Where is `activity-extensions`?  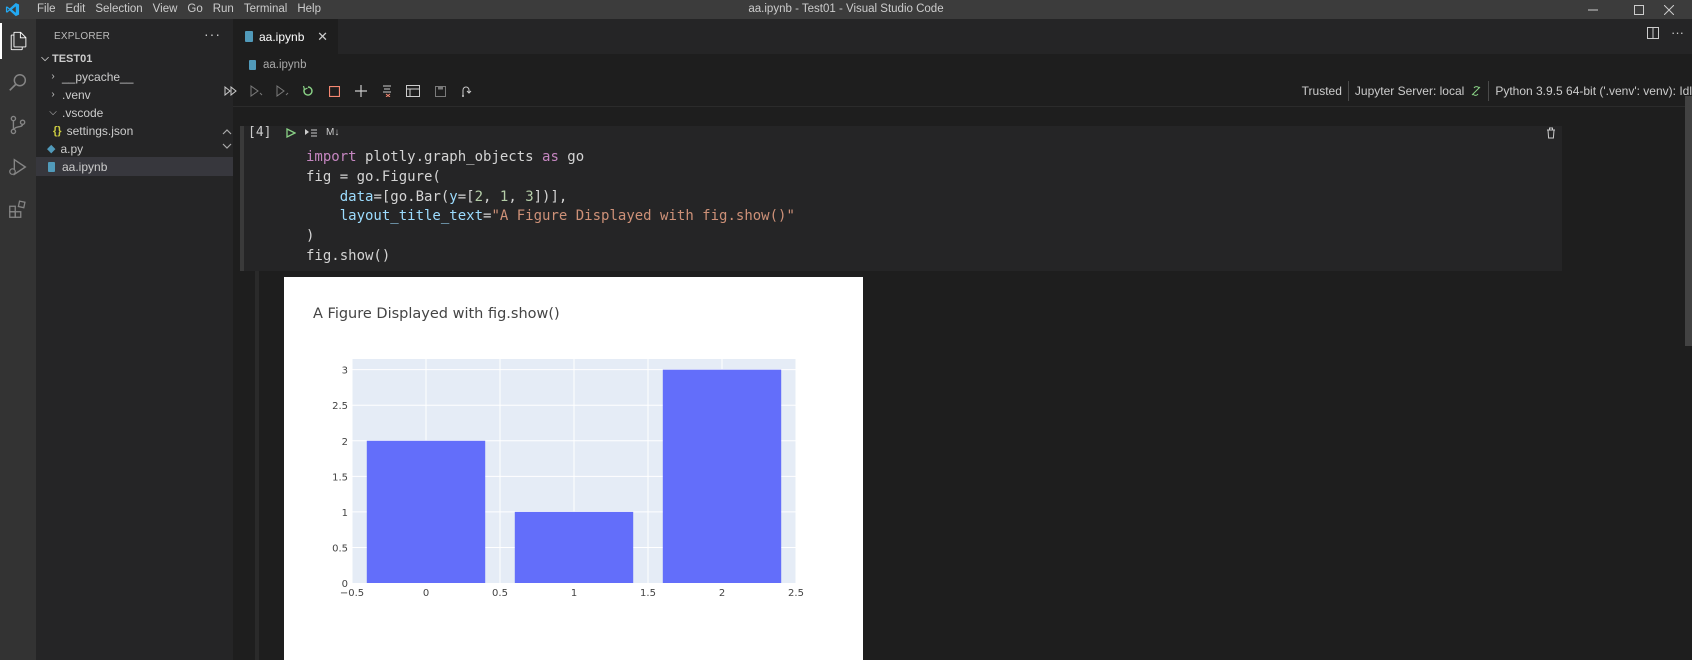 activity-extensions is located at coordinates (18, 209).